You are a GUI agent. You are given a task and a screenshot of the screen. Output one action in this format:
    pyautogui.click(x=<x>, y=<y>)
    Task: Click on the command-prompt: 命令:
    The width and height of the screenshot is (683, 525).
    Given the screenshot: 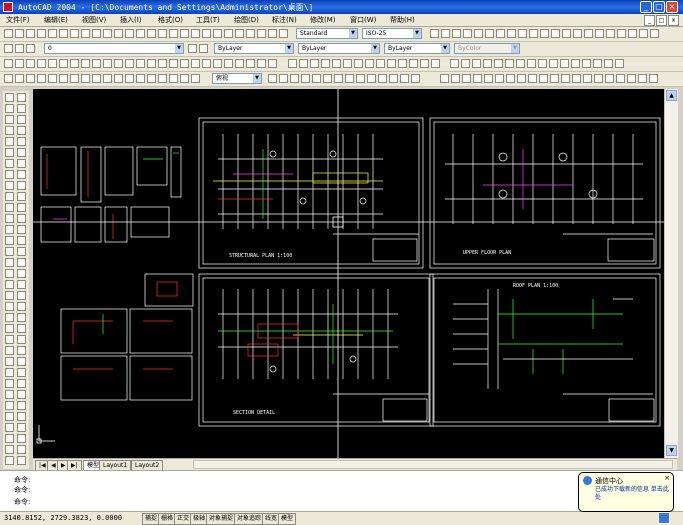 What is the action you would take?
    pyautogui.click(x=22, y=502)
    